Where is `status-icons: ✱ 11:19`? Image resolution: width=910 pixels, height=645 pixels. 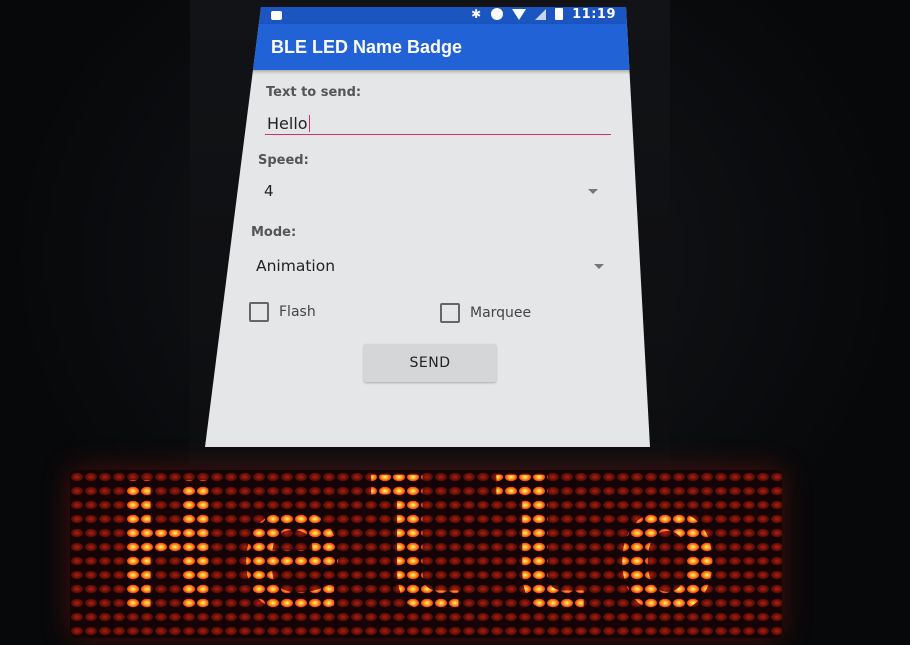
status-icons: ✱ 11:19 is located at coordinates (543, 14).